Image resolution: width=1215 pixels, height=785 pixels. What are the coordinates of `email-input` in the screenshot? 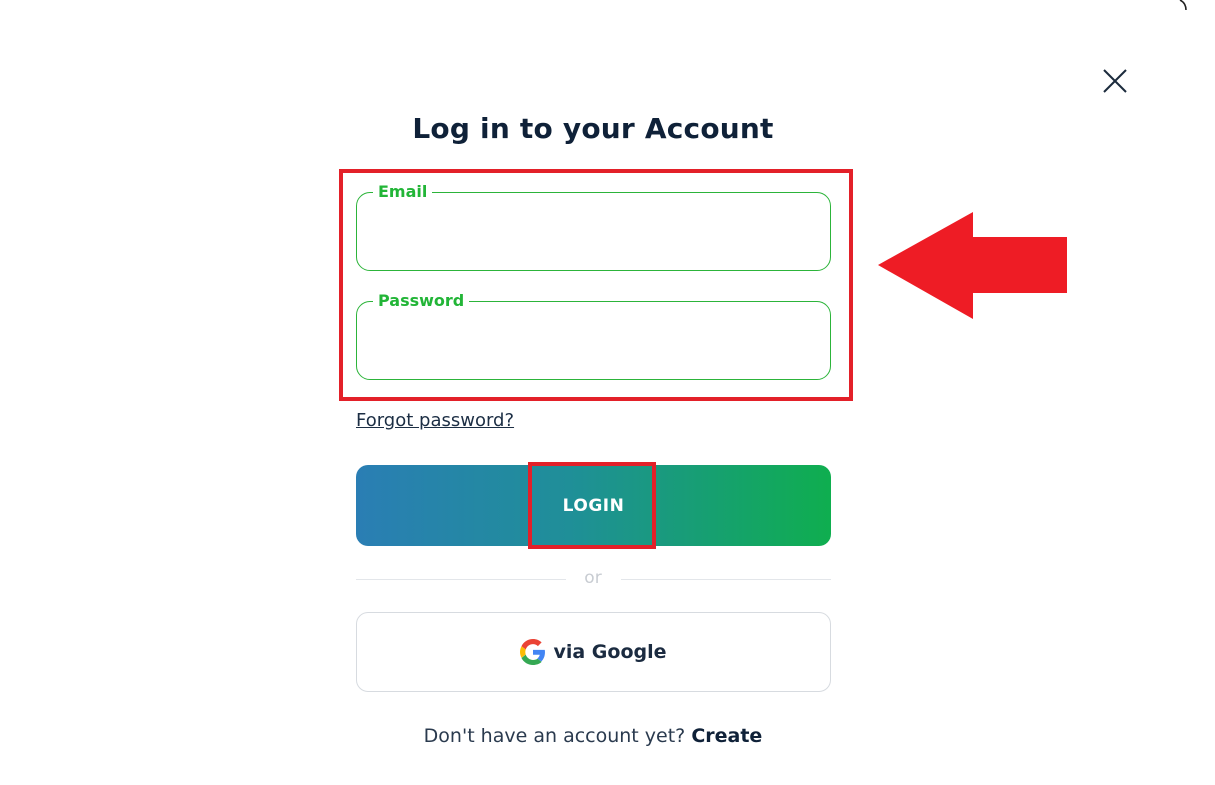 It's located at (593, 236).